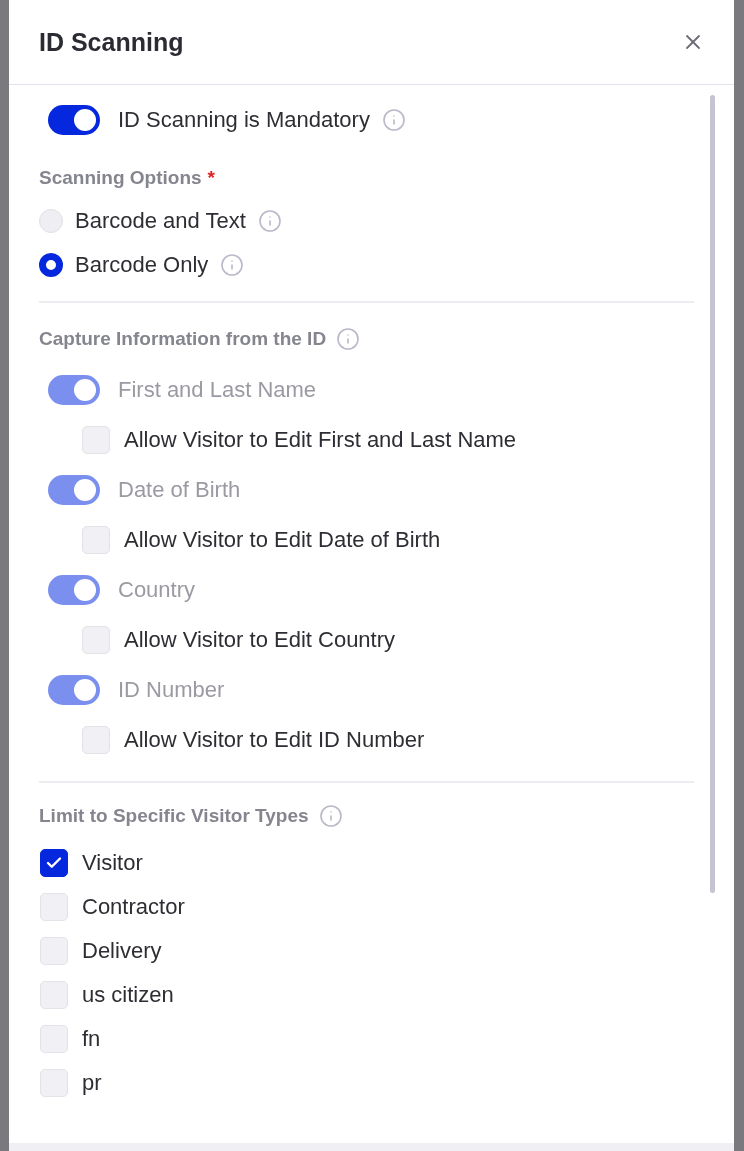  I want to click on checkbox-label: Delivery, so click(122, 951).